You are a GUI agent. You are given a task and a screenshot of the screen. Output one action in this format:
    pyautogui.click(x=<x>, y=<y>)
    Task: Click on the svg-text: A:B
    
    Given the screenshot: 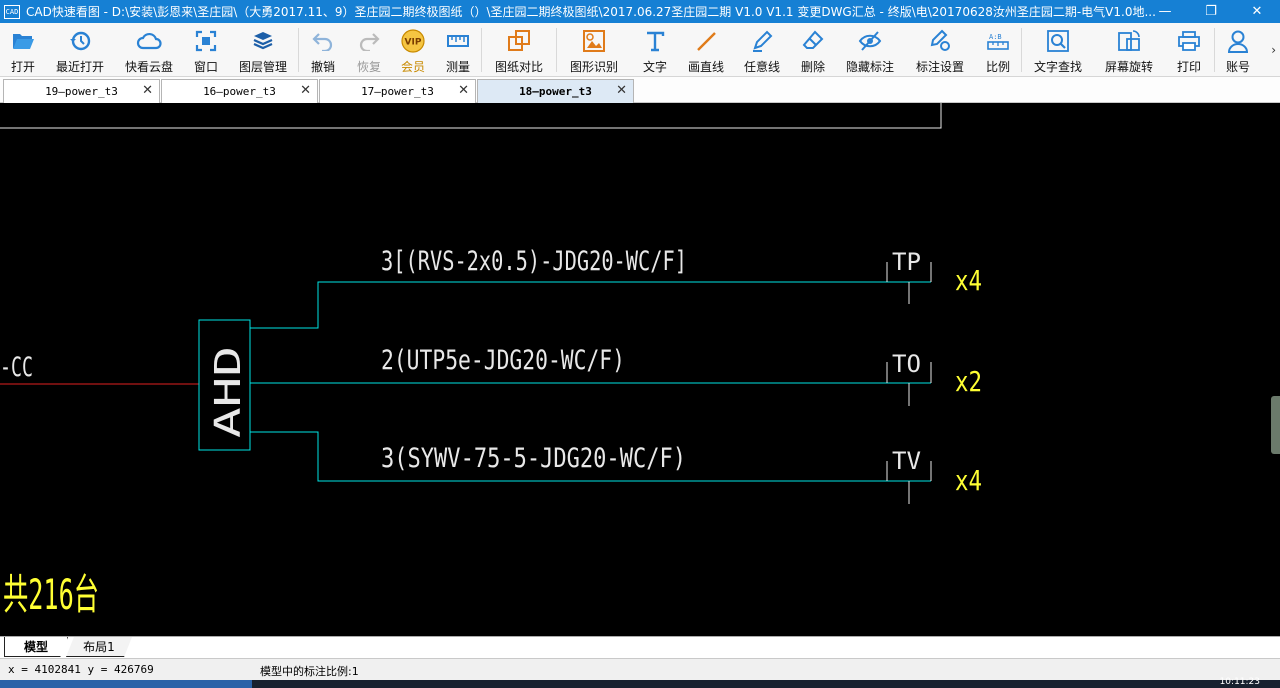 What is the action you would take?
    pyautogui.click(x=995, y=37)
    